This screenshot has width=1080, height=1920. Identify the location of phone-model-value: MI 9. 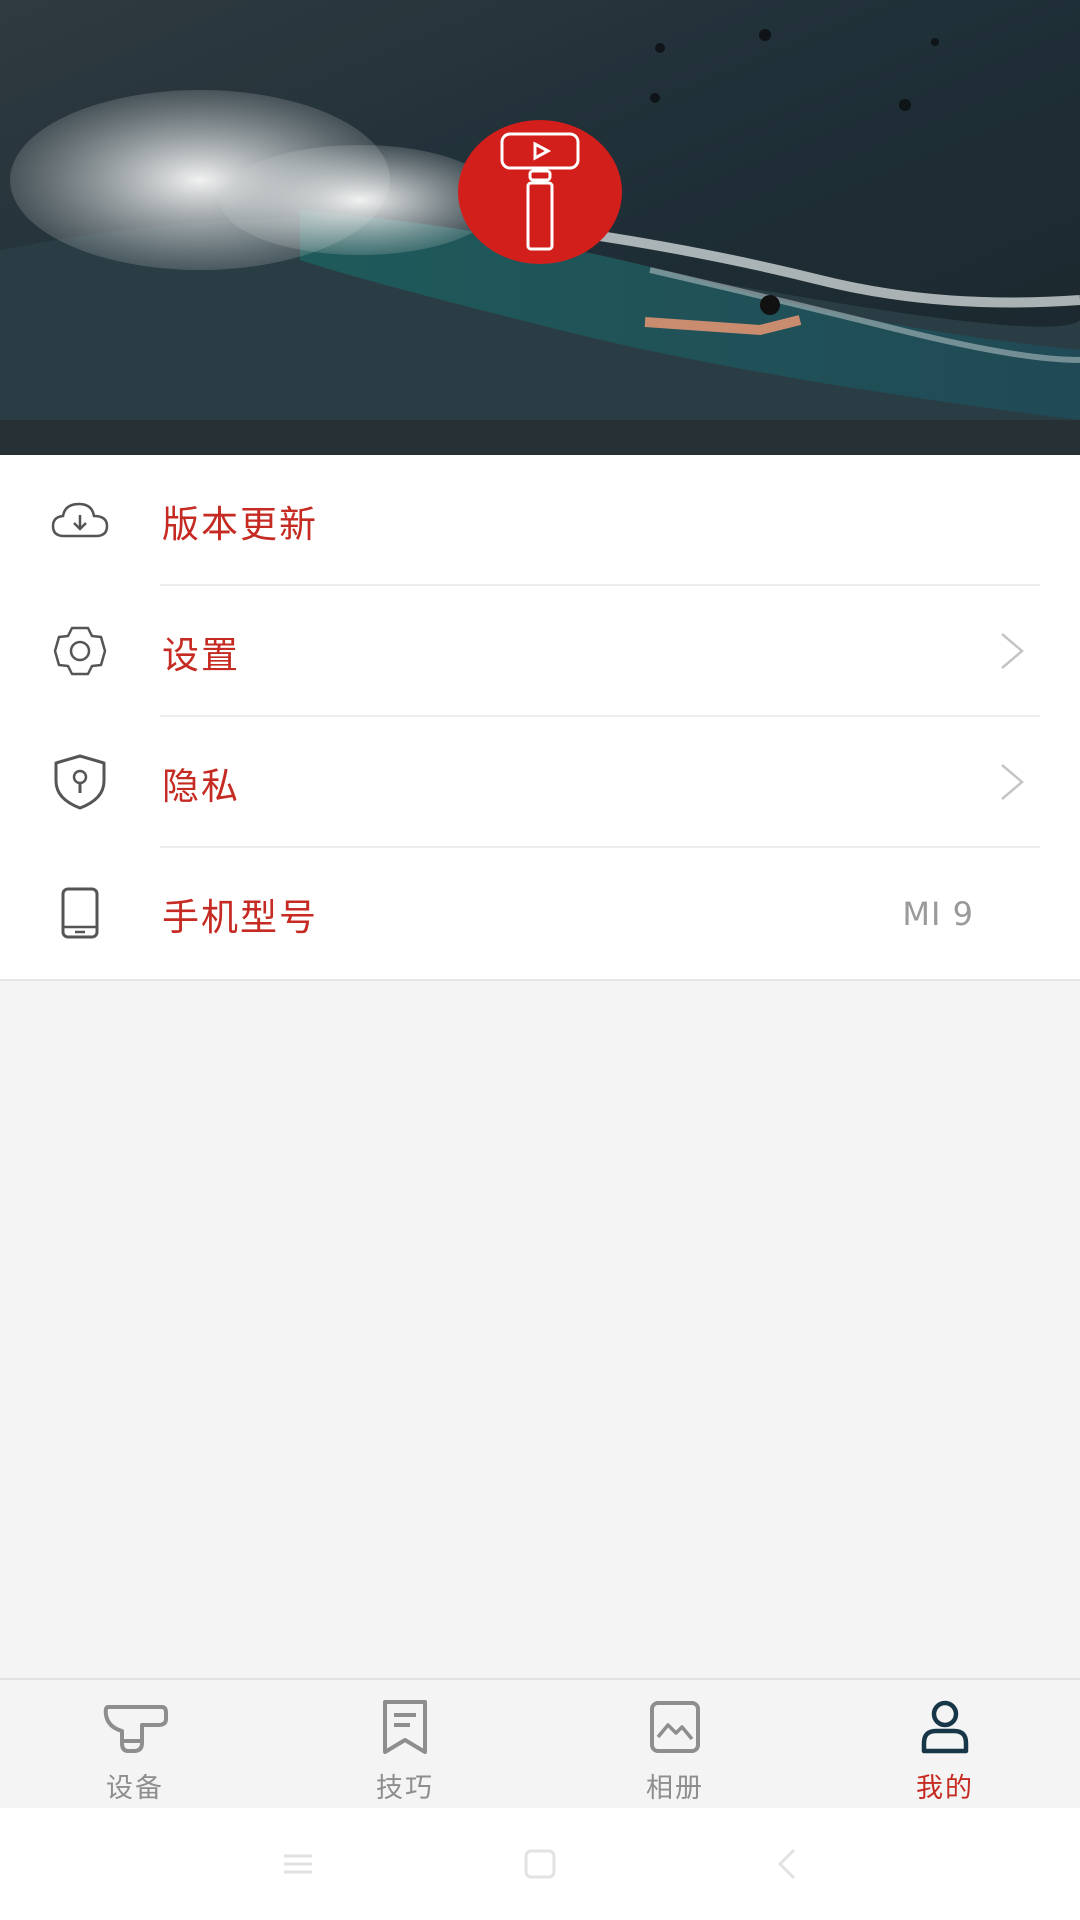
(938, 913).